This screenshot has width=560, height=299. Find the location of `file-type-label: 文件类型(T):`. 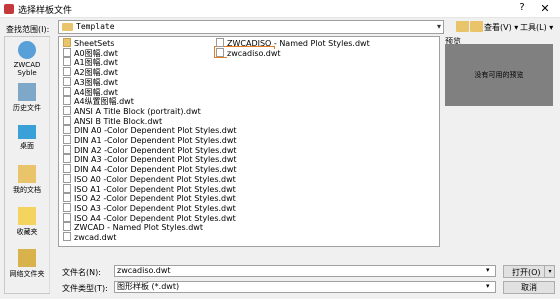

file-type-label: 文件类型(T): is located at coordinates (85, 288).